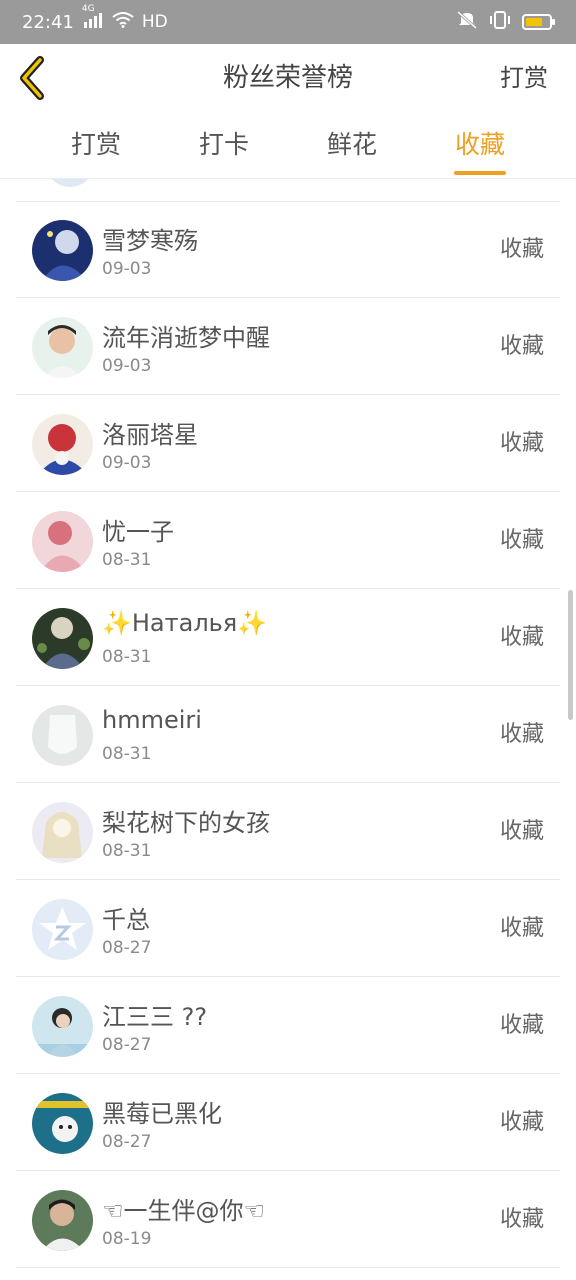  What do you see at coordinates (288, 22) in the screenshot?
I see `status-bar: 22:41 4G HD` at bounding box center [288, 22].